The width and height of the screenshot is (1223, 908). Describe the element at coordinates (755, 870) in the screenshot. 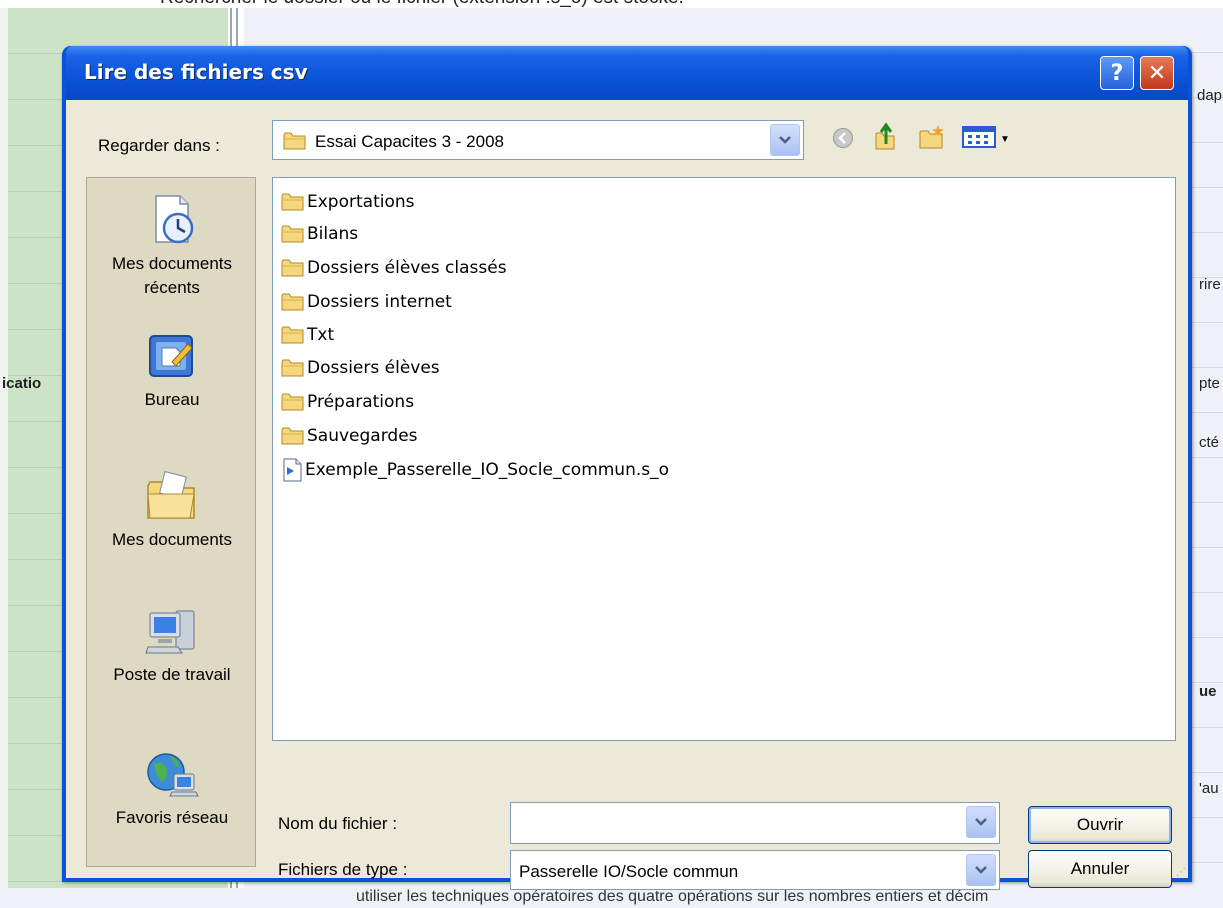

I see `filetype-select: Passerelle IO/Socle commun` at that location.